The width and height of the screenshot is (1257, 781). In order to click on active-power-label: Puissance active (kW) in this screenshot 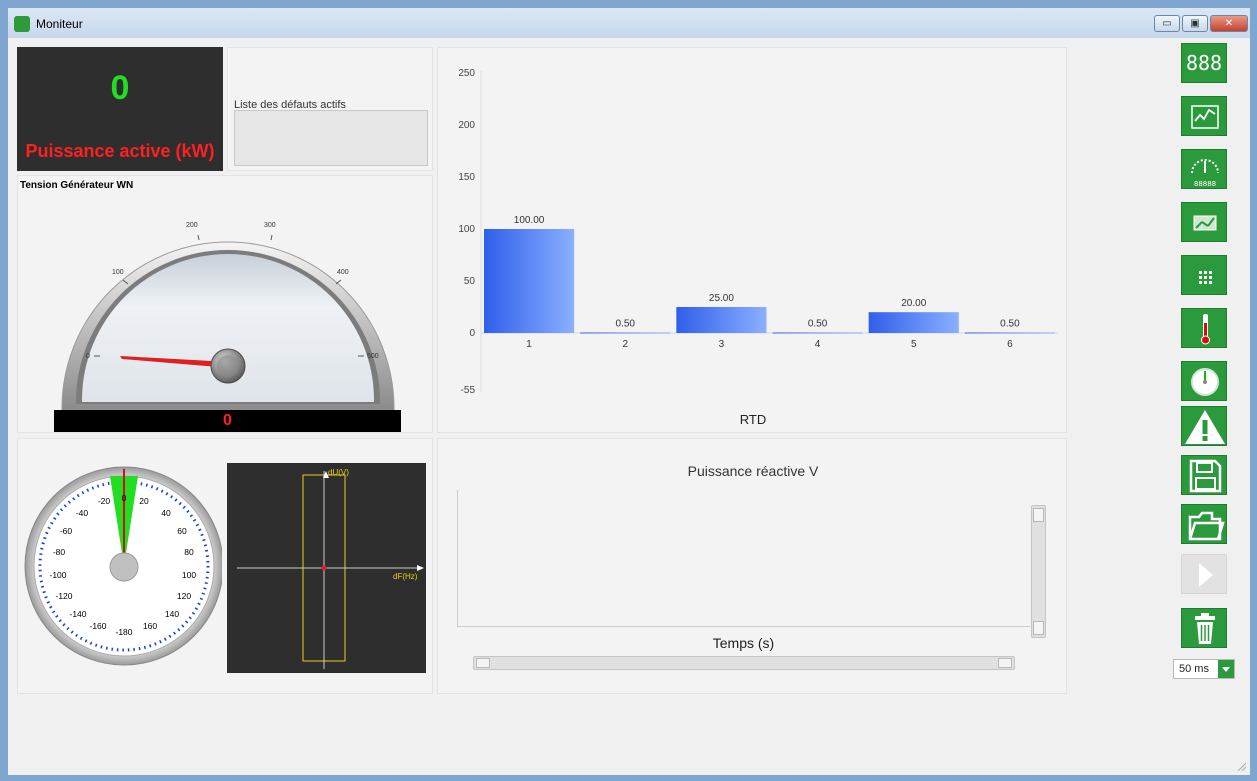, I will do `click(120, 151)`.